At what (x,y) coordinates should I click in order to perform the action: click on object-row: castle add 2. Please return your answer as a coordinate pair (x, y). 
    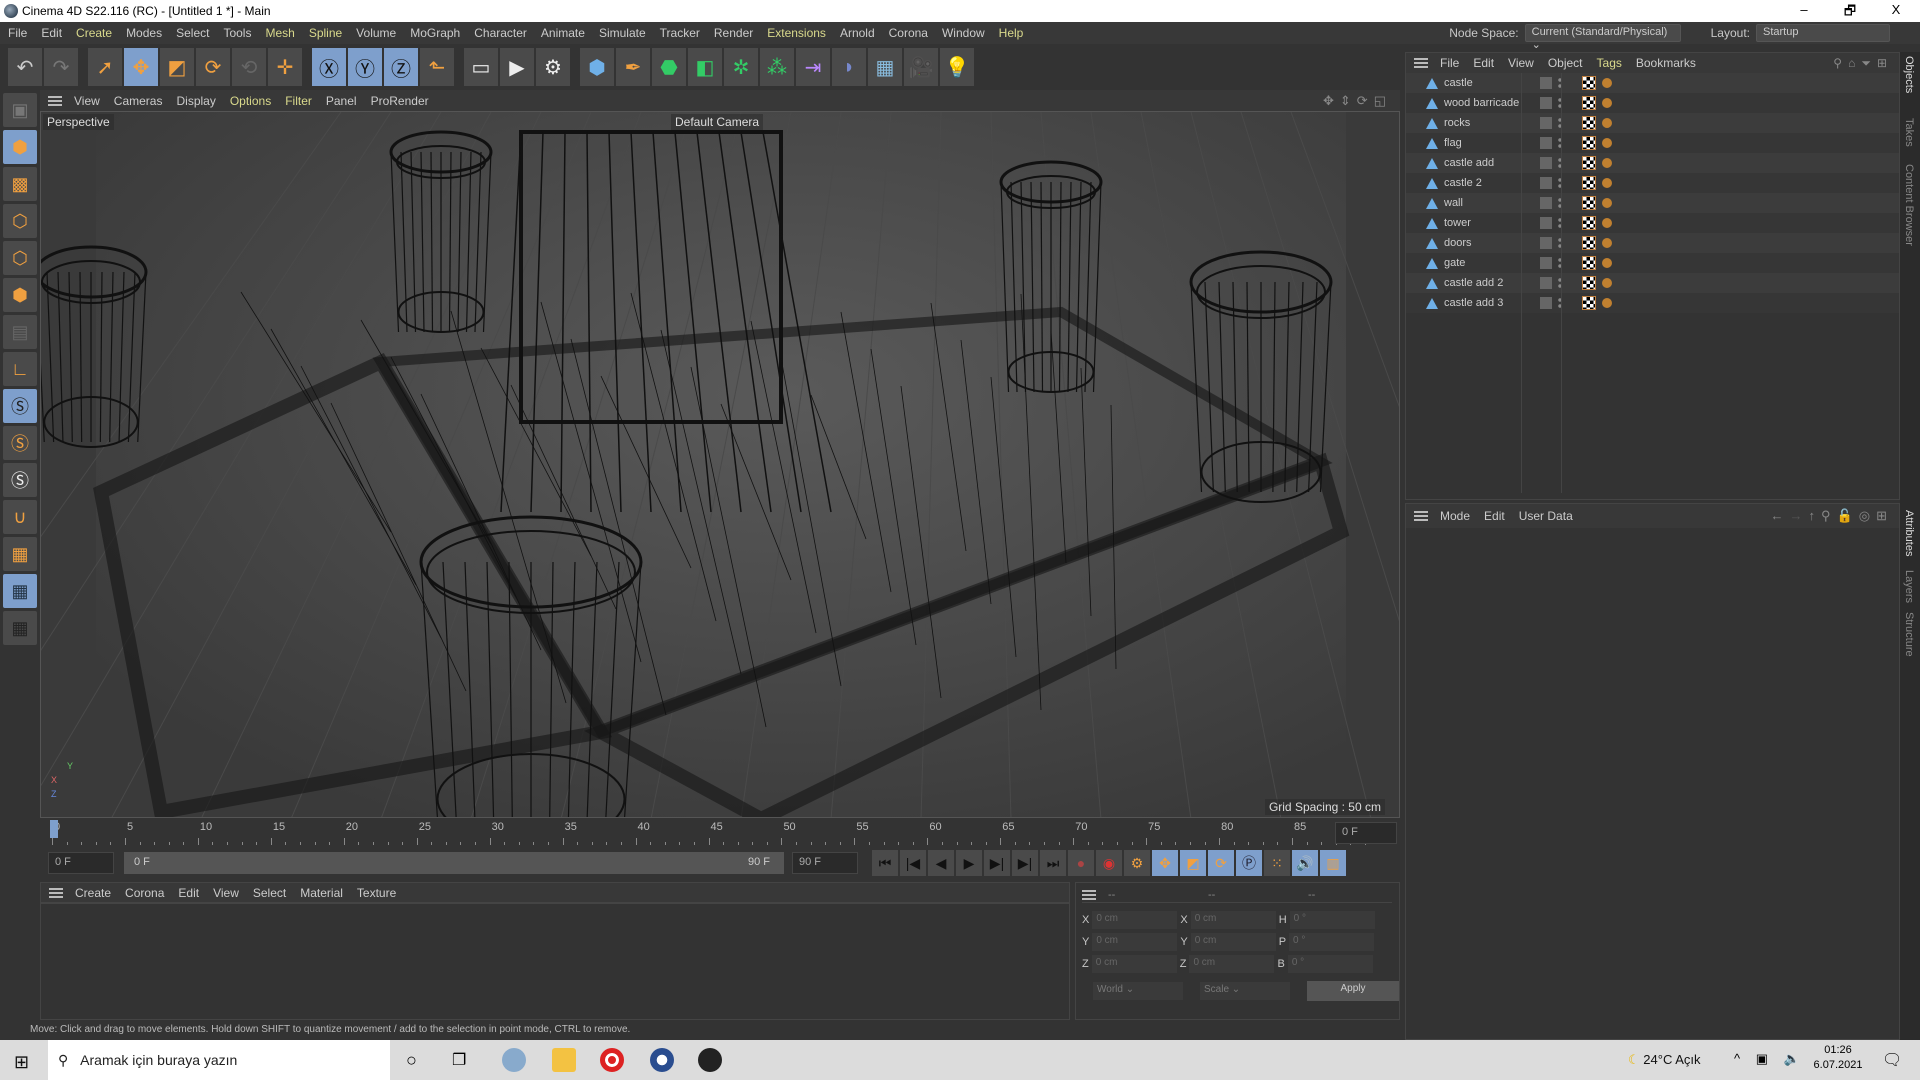
    Looking at the image, I should click on (1652, 283).